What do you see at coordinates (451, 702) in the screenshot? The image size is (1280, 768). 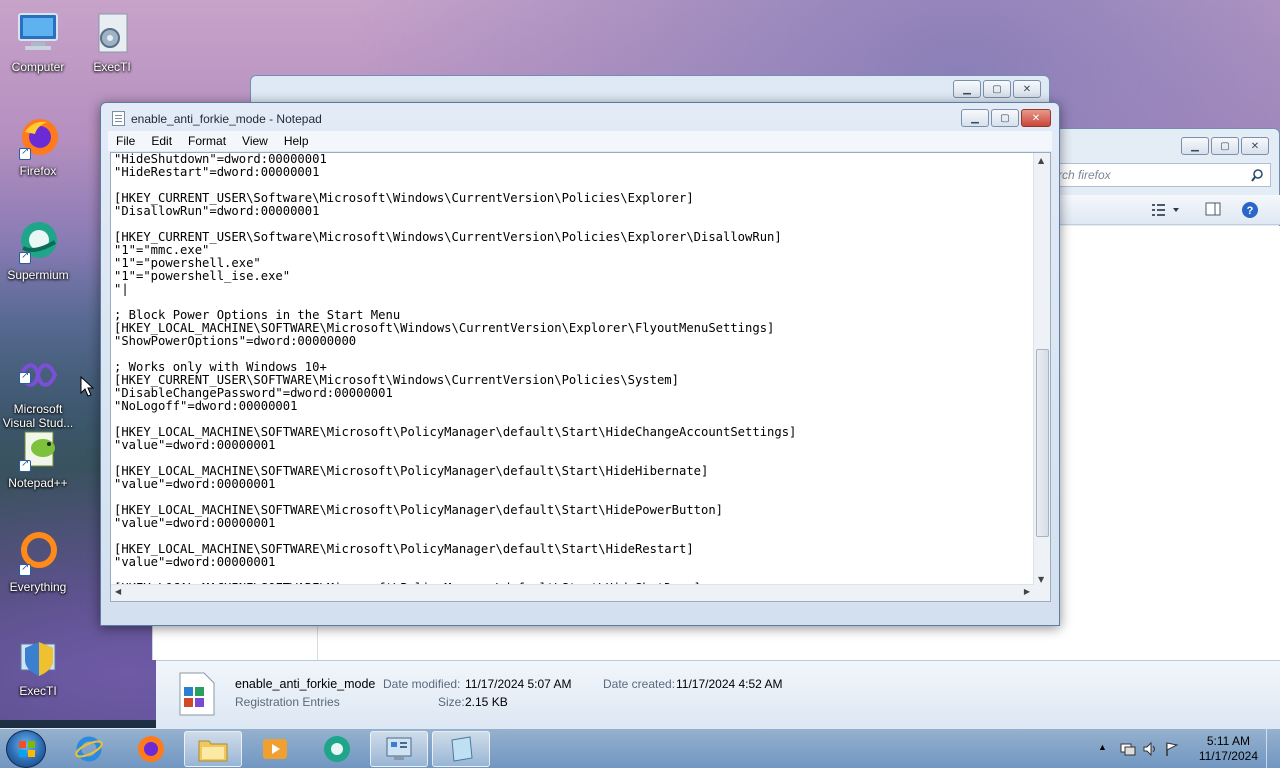 I see `size-label: Size:` at bounding box center [451, 702].